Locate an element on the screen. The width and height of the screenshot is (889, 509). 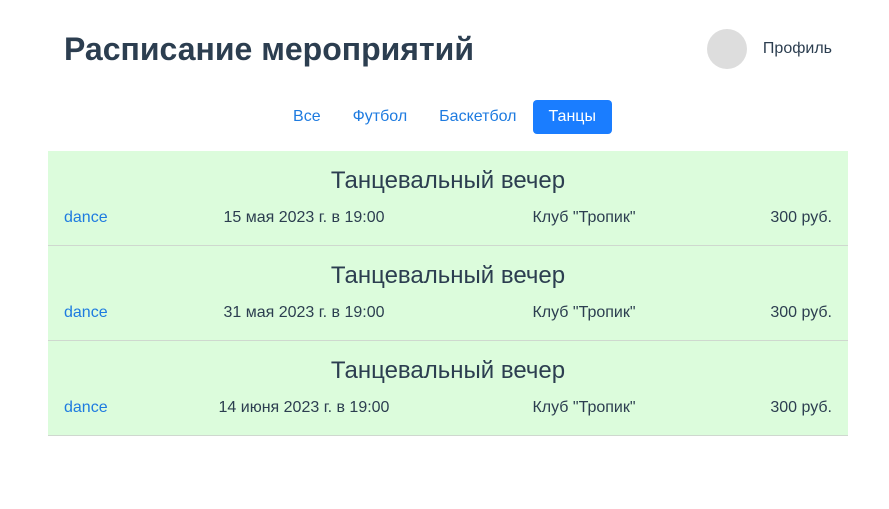
filter-basketball-button: Баскетбол is located at coordinates (477, 117).